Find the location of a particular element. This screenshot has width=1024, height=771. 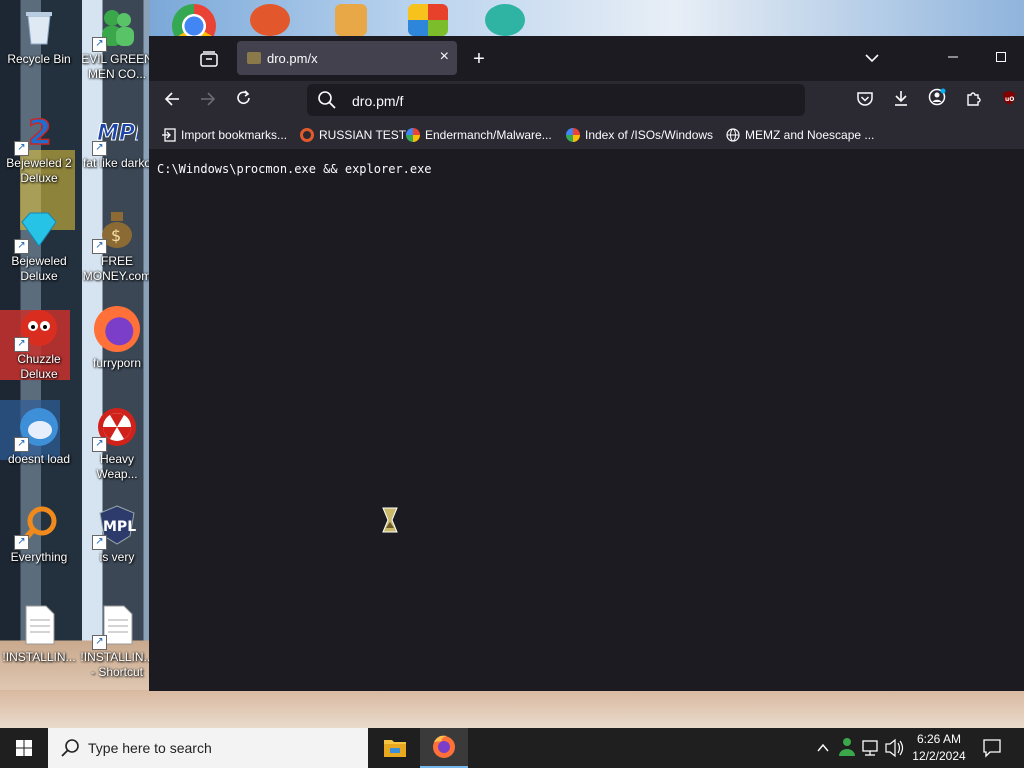

url-bar: dro.pm/f is located at coordinates (556, 100).